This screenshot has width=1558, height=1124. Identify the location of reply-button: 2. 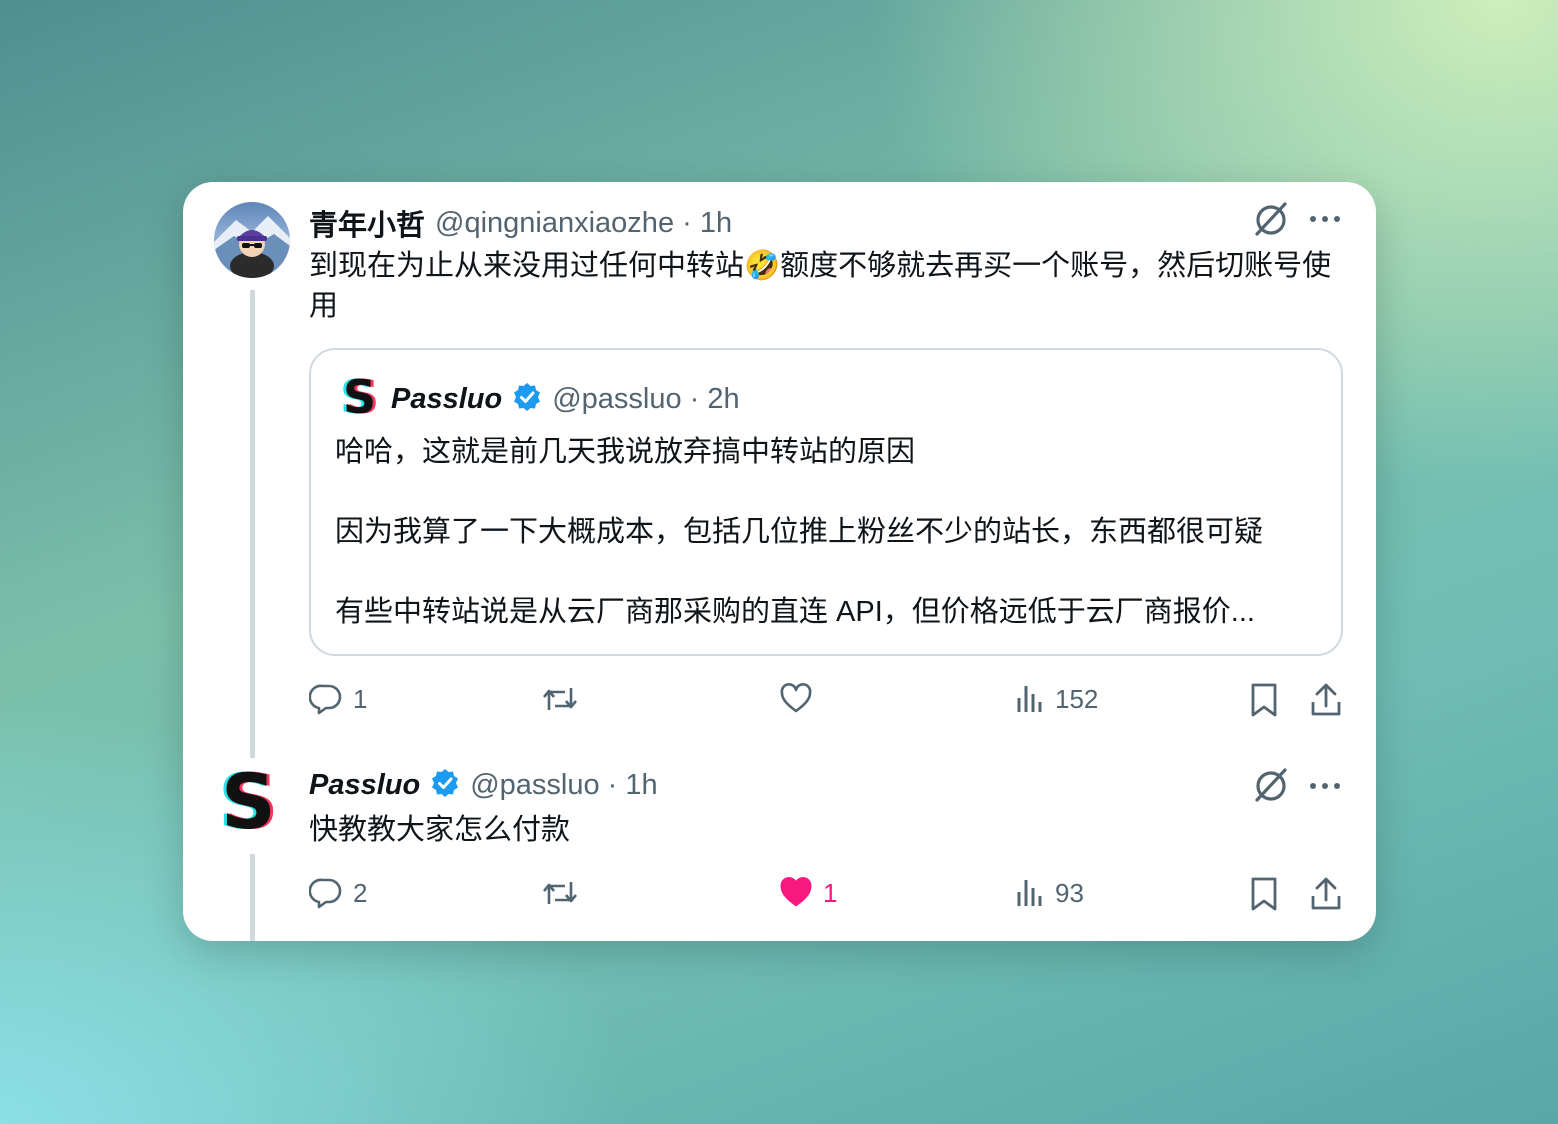
(338, 893).